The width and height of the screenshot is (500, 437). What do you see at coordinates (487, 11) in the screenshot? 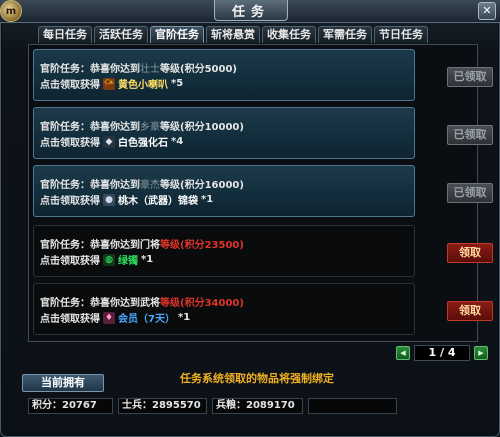
I see `close-icon: ✕` at bounding box center [487, 11].